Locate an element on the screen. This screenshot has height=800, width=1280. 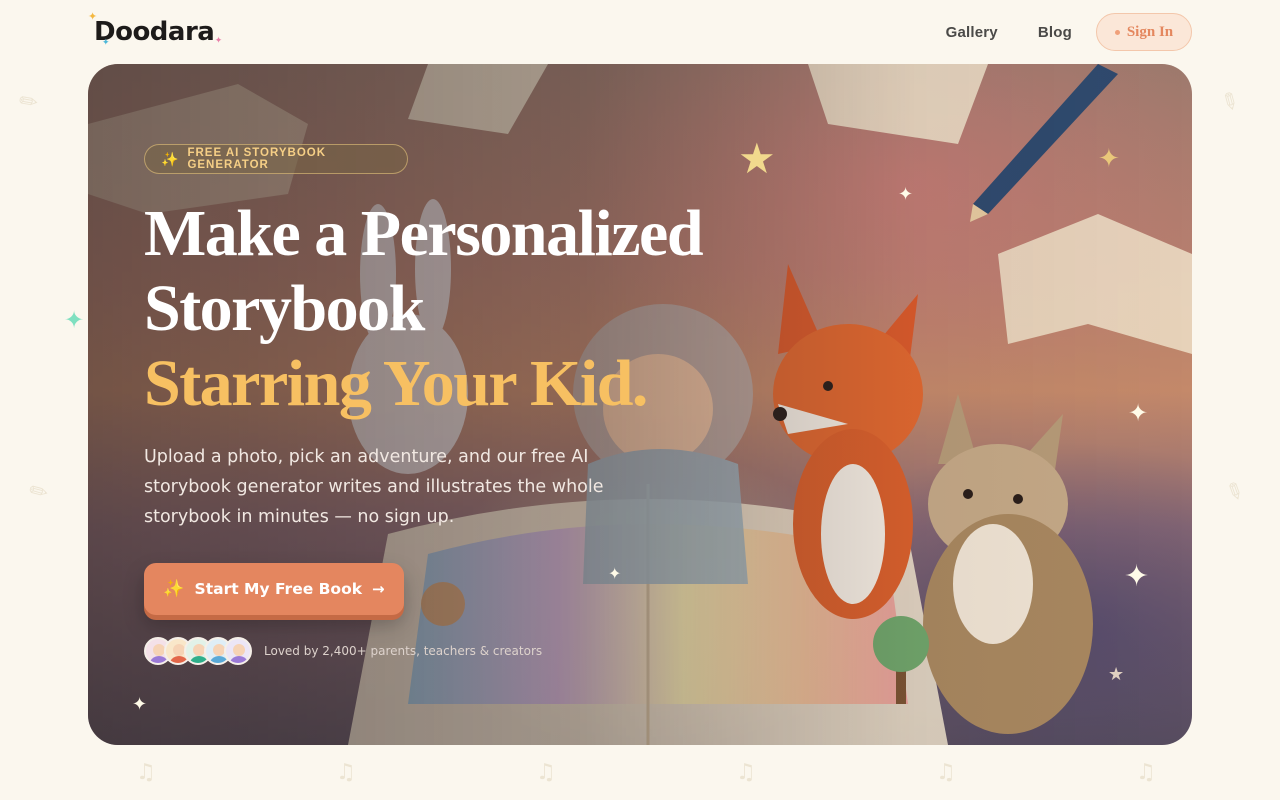
headline-accent: Starring Your Kid. is located at coordinates (396, 383).